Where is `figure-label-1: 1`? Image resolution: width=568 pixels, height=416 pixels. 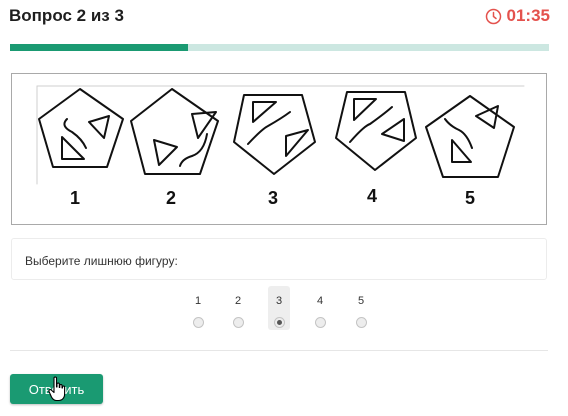
figure-label-1: 1 is located at coordinates (75, 198).